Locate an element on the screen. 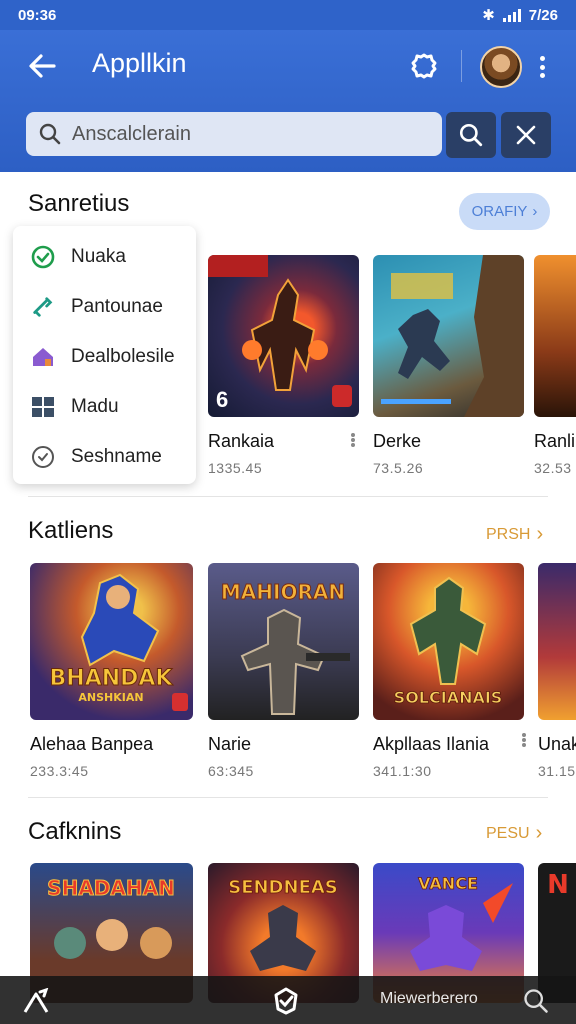  grid-icon is located at coordinates (43, 407).